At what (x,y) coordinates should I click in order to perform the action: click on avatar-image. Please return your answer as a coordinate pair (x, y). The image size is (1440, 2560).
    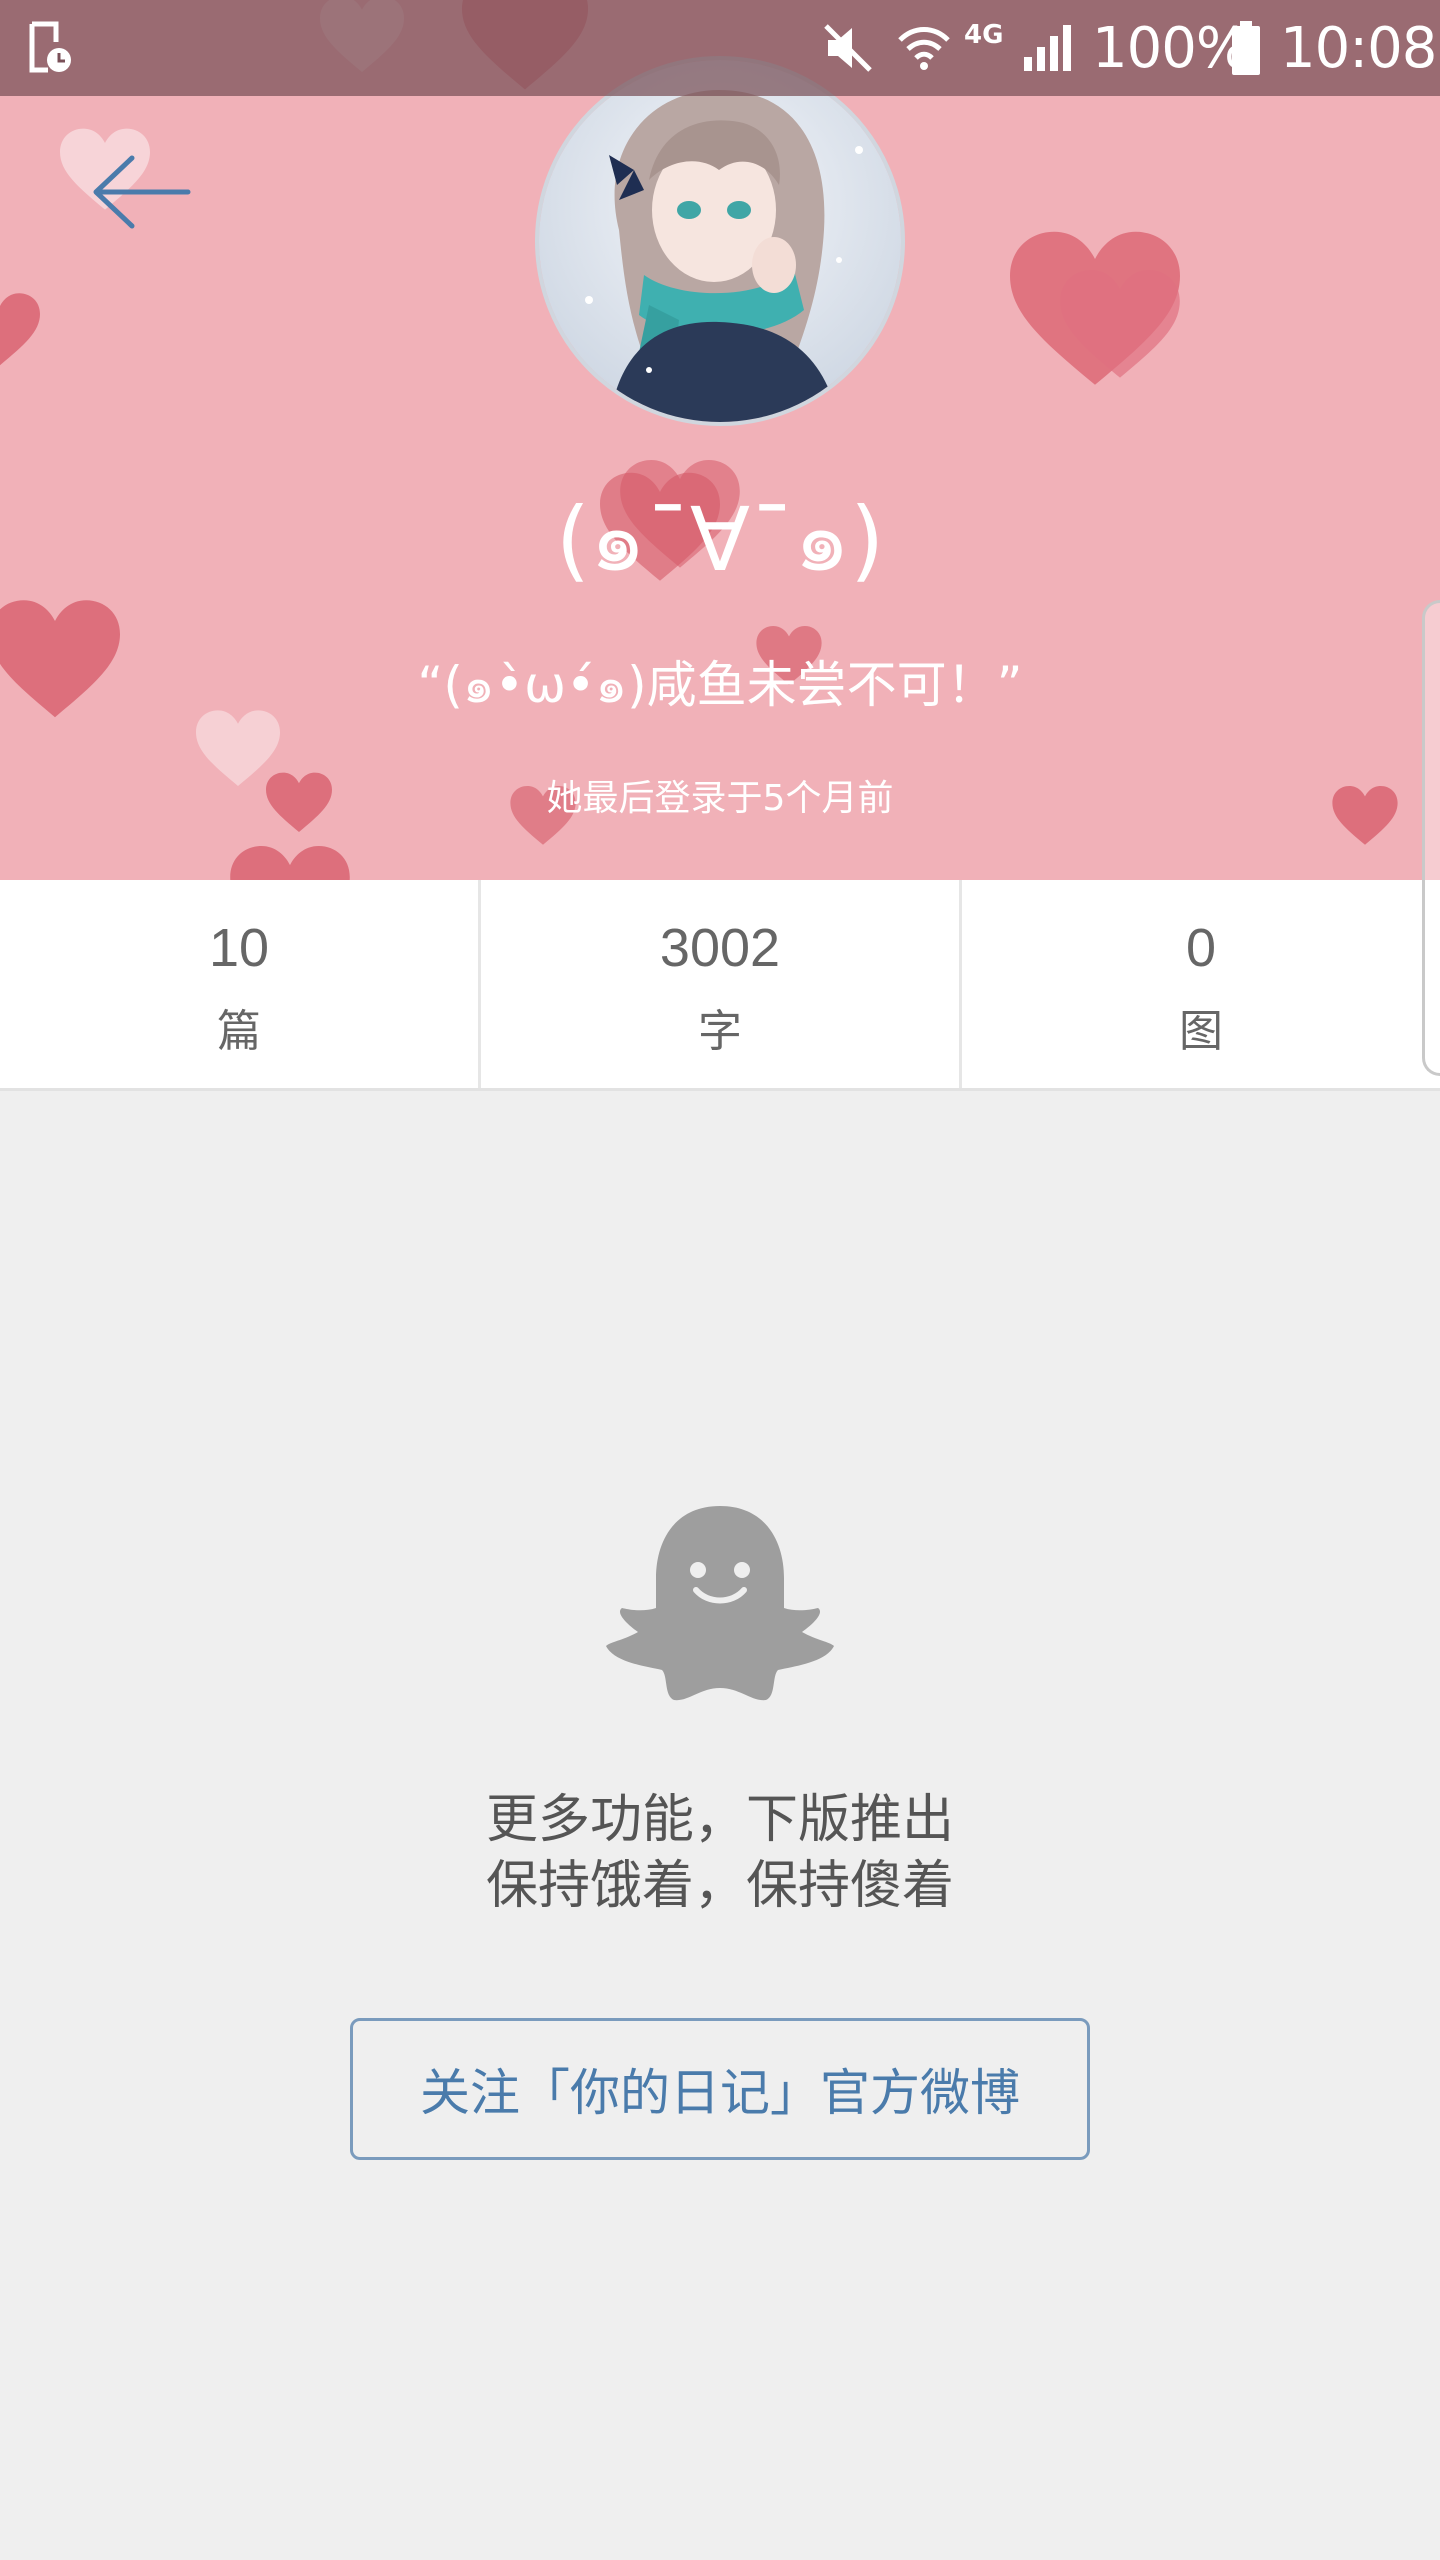
    Looking at the image, I should click on (720, 241).